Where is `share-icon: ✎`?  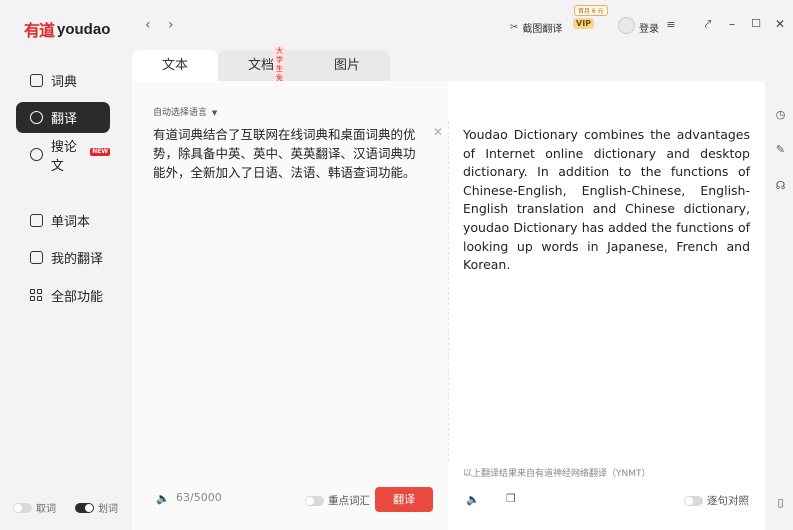 share-icon: ✎ is located at coordinates (780, 149).